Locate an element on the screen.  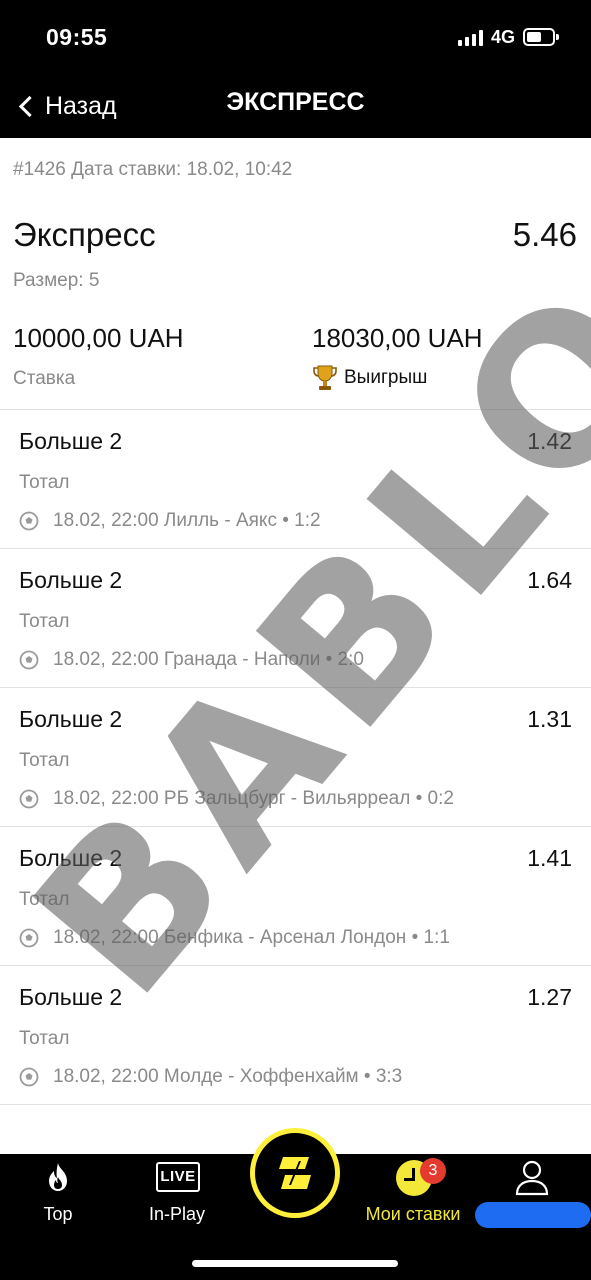
nav-bar: Назад ЭКСПРЕСС is located at coordinates (295, 107).